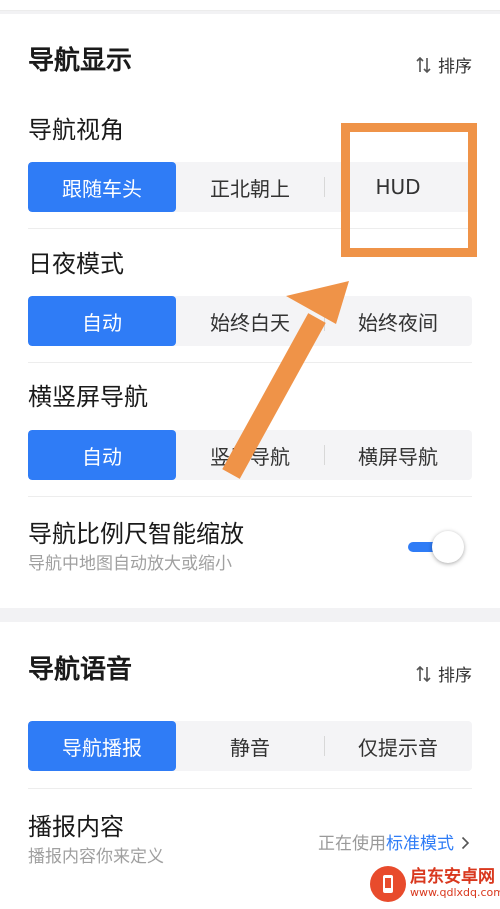  I want to click on phone-icon, so click(388, 884).